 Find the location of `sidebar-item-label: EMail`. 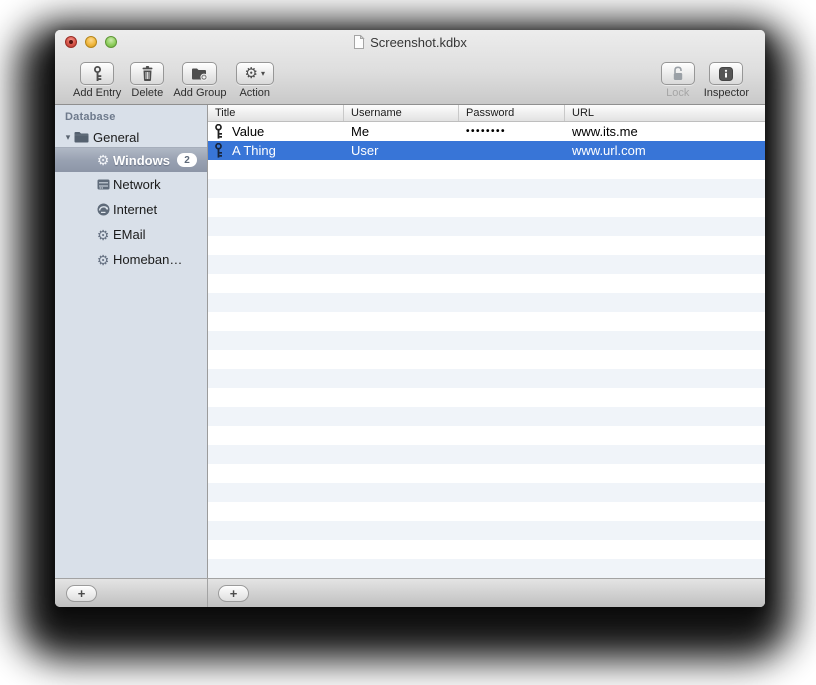

sidebar-item-label: EMail is located at coordinates (129, 234).